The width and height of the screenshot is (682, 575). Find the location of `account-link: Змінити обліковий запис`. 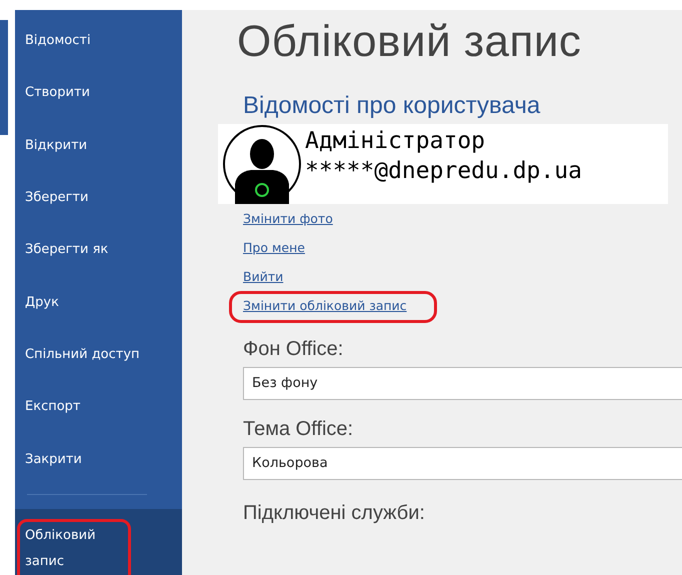

account-link: Змінити обліковий запис is located at coordinates (325, 305).